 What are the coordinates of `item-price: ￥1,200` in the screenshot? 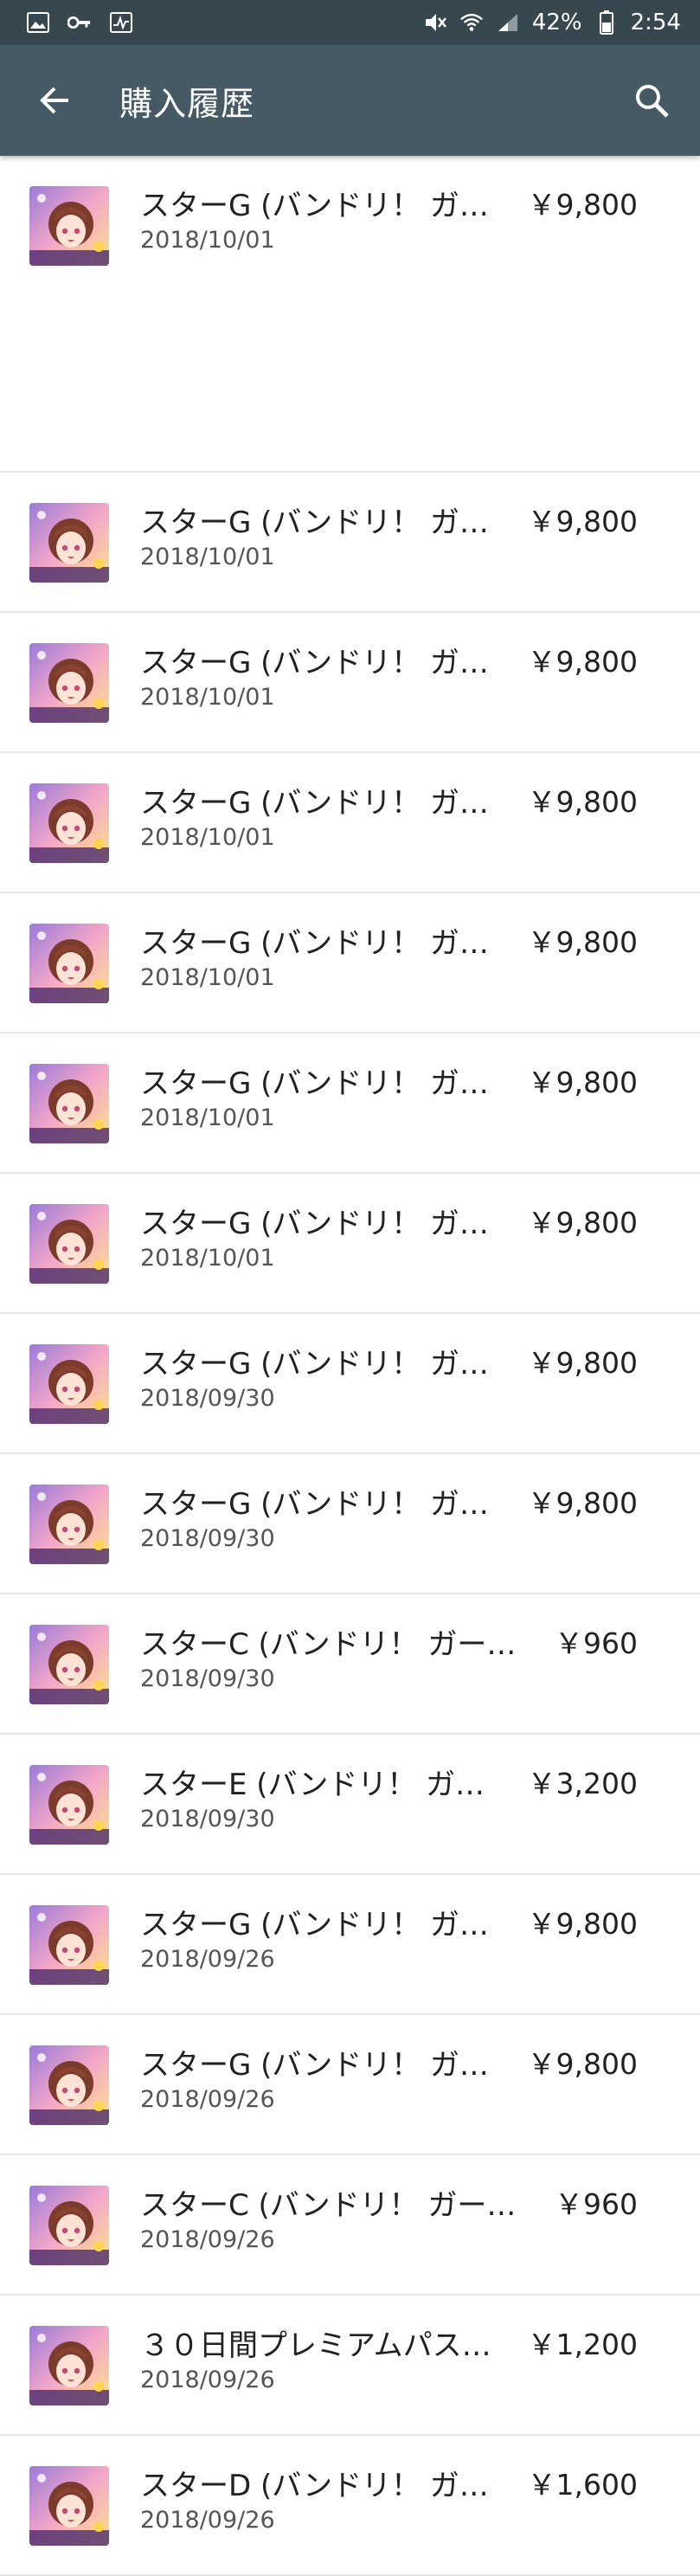 It's located at (582, 2344).